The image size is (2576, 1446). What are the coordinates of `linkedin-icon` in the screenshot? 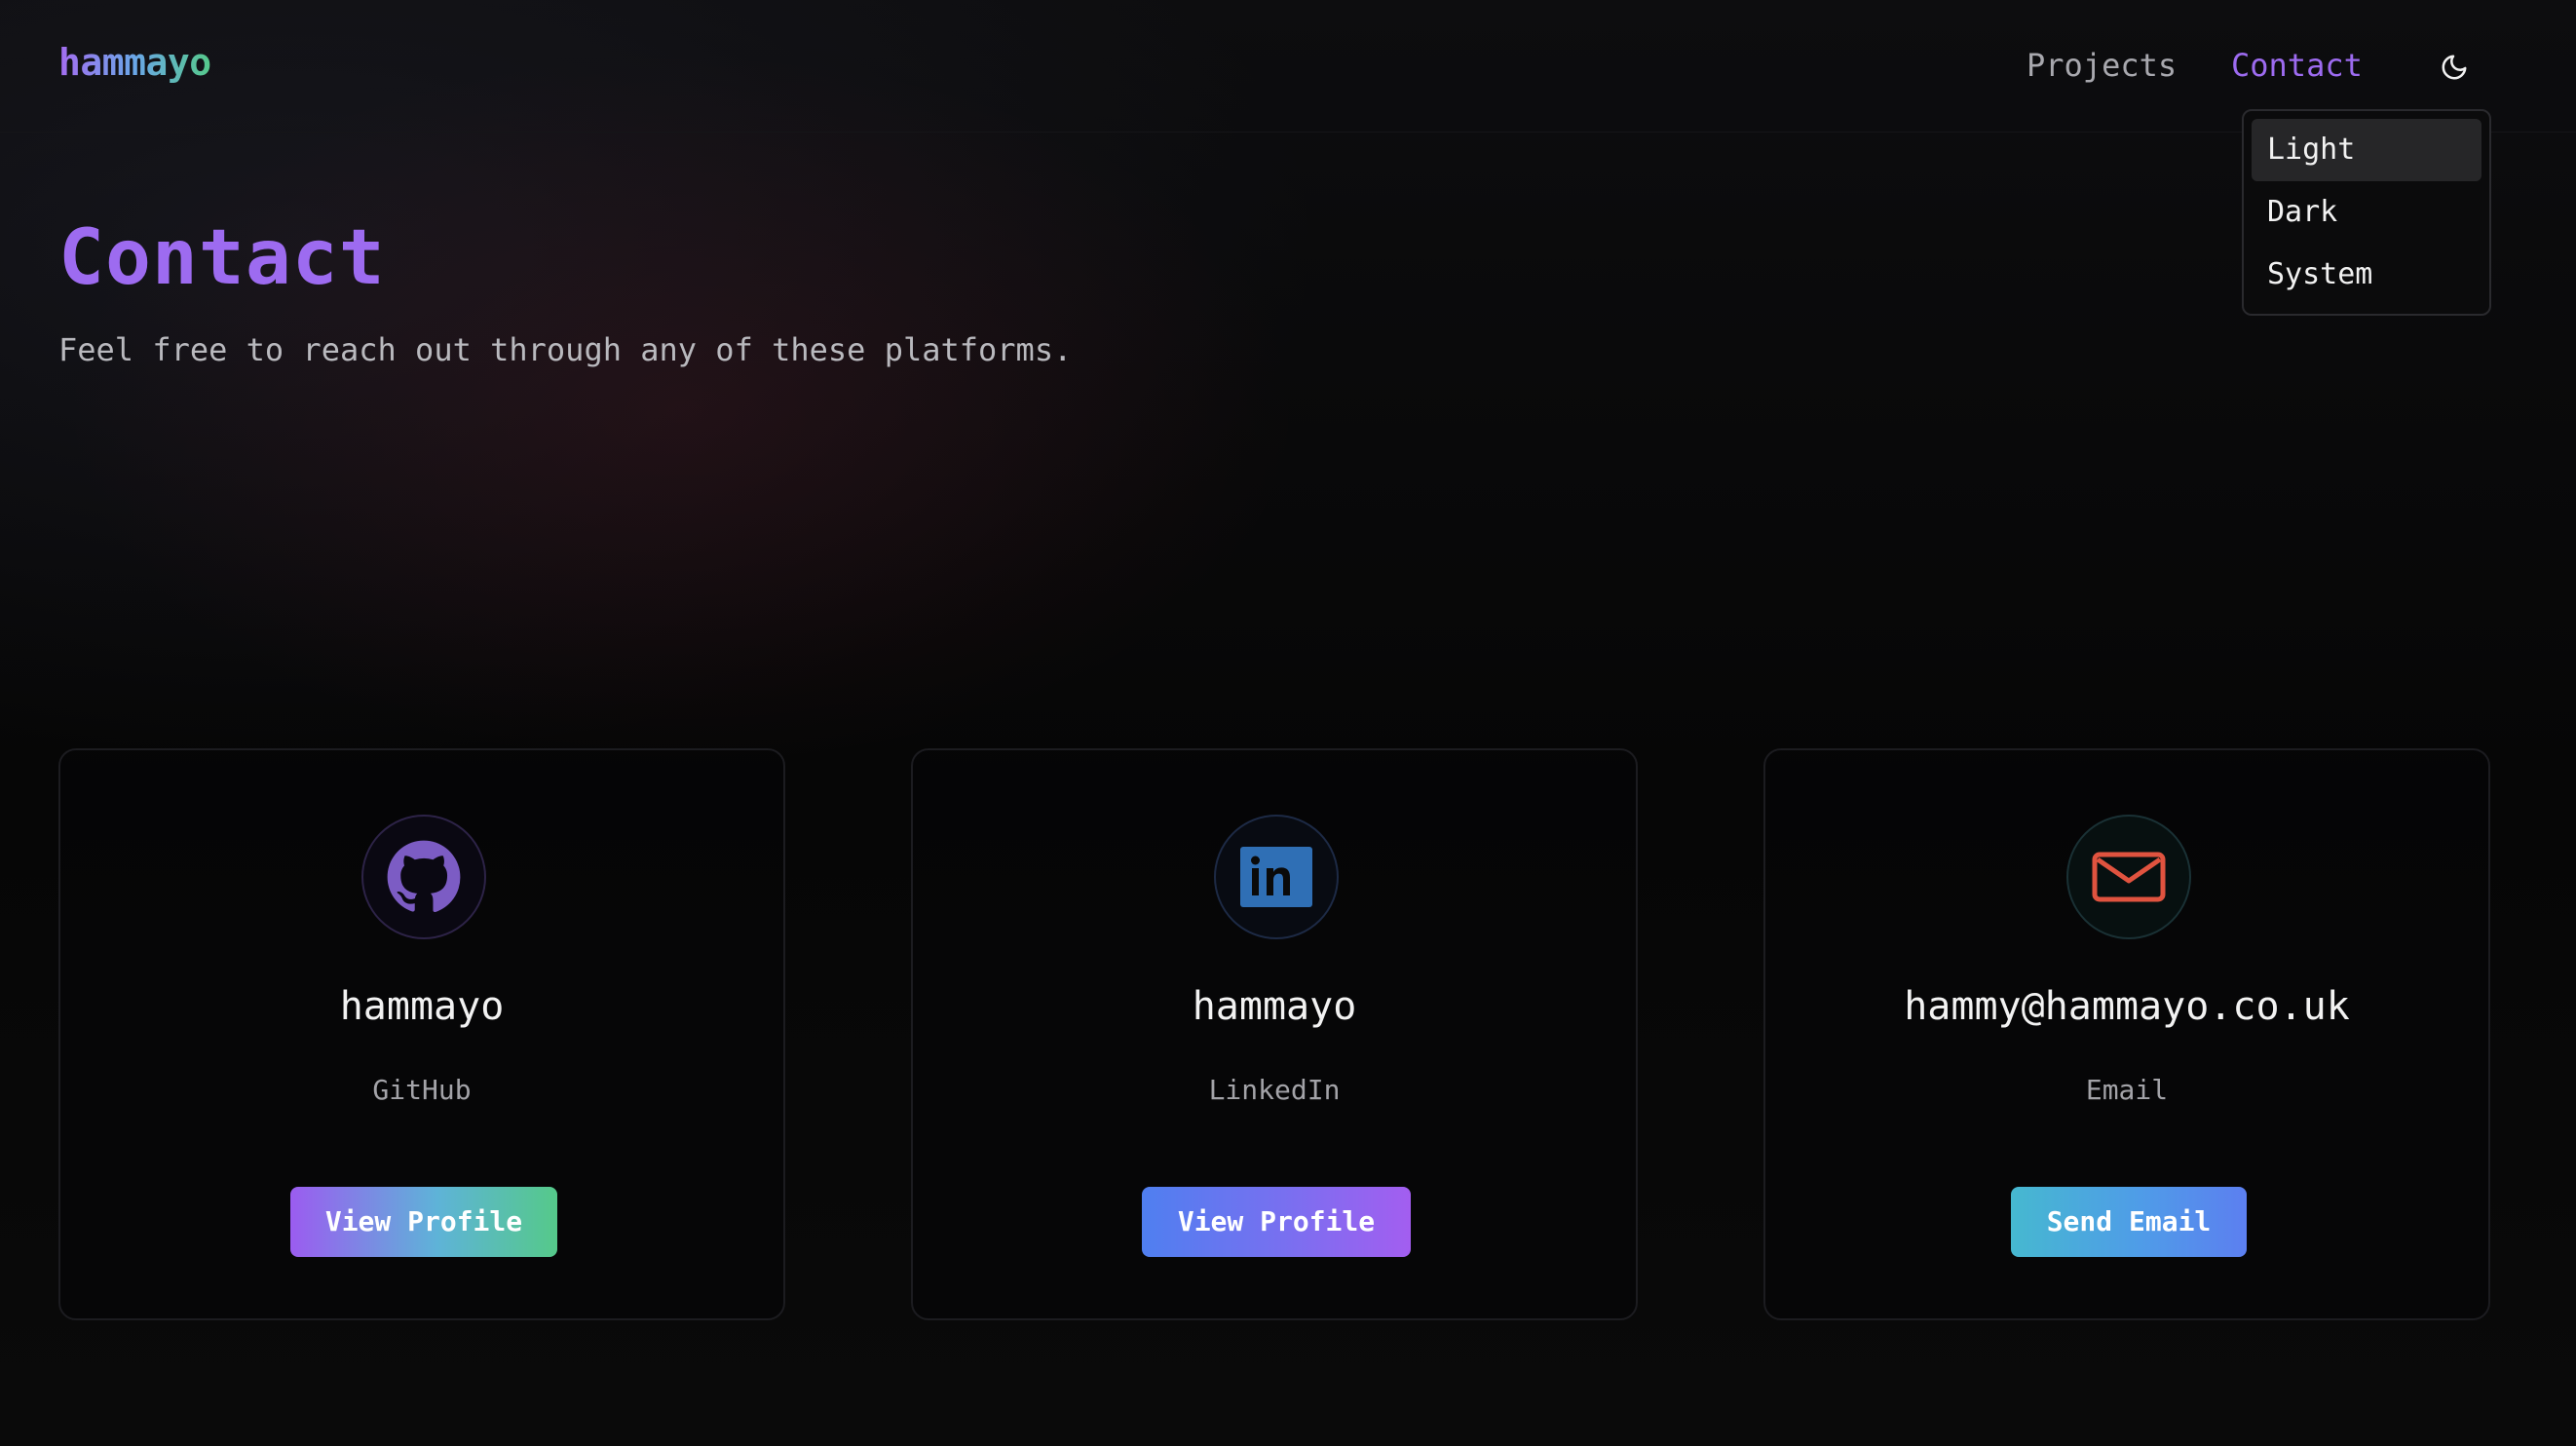 It's located at (1276, 877).